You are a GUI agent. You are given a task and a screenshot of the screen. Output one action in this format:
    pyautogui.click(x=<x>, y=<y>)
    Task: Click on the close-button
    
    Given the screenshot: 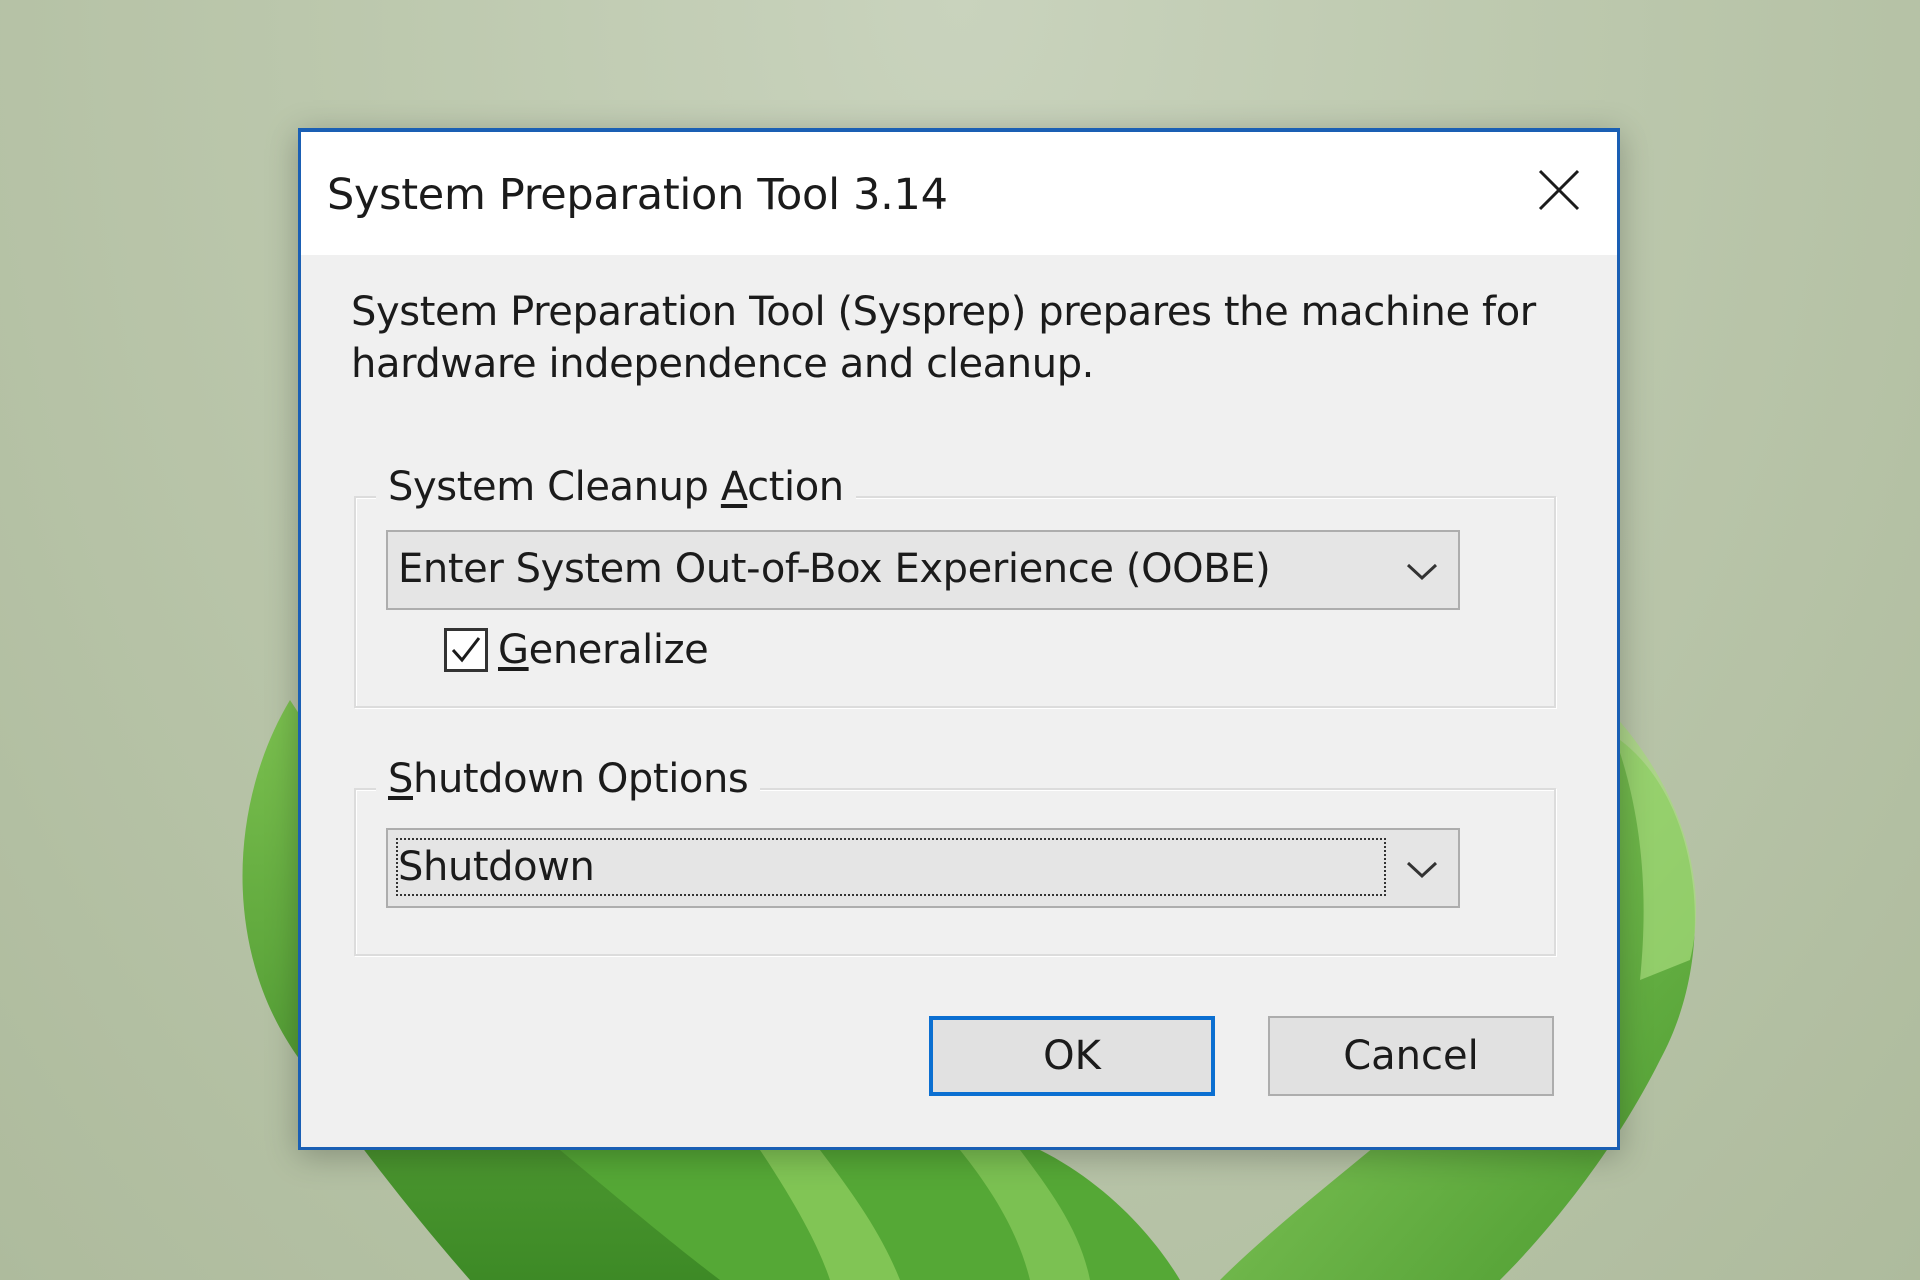 What is the action you would take?
    pyautogui.click(x=1559, y=190)
    